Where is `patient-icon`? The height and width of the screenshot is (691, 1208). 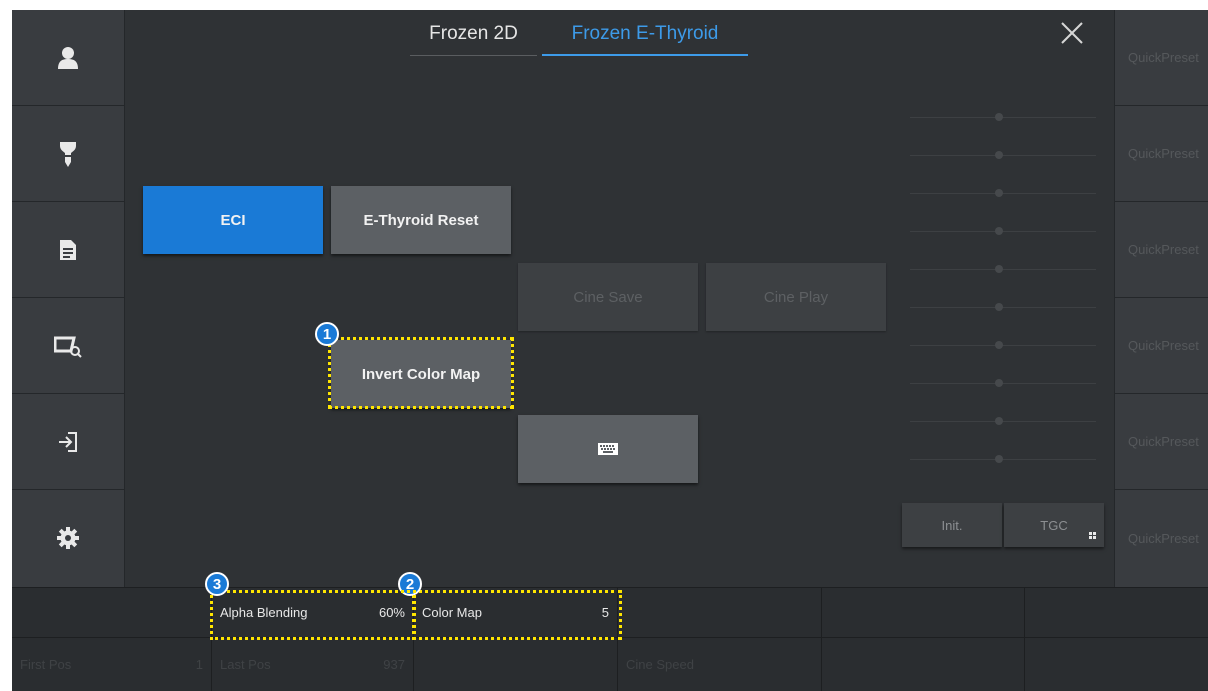 patient-icon is located at coordinates (68, 57).